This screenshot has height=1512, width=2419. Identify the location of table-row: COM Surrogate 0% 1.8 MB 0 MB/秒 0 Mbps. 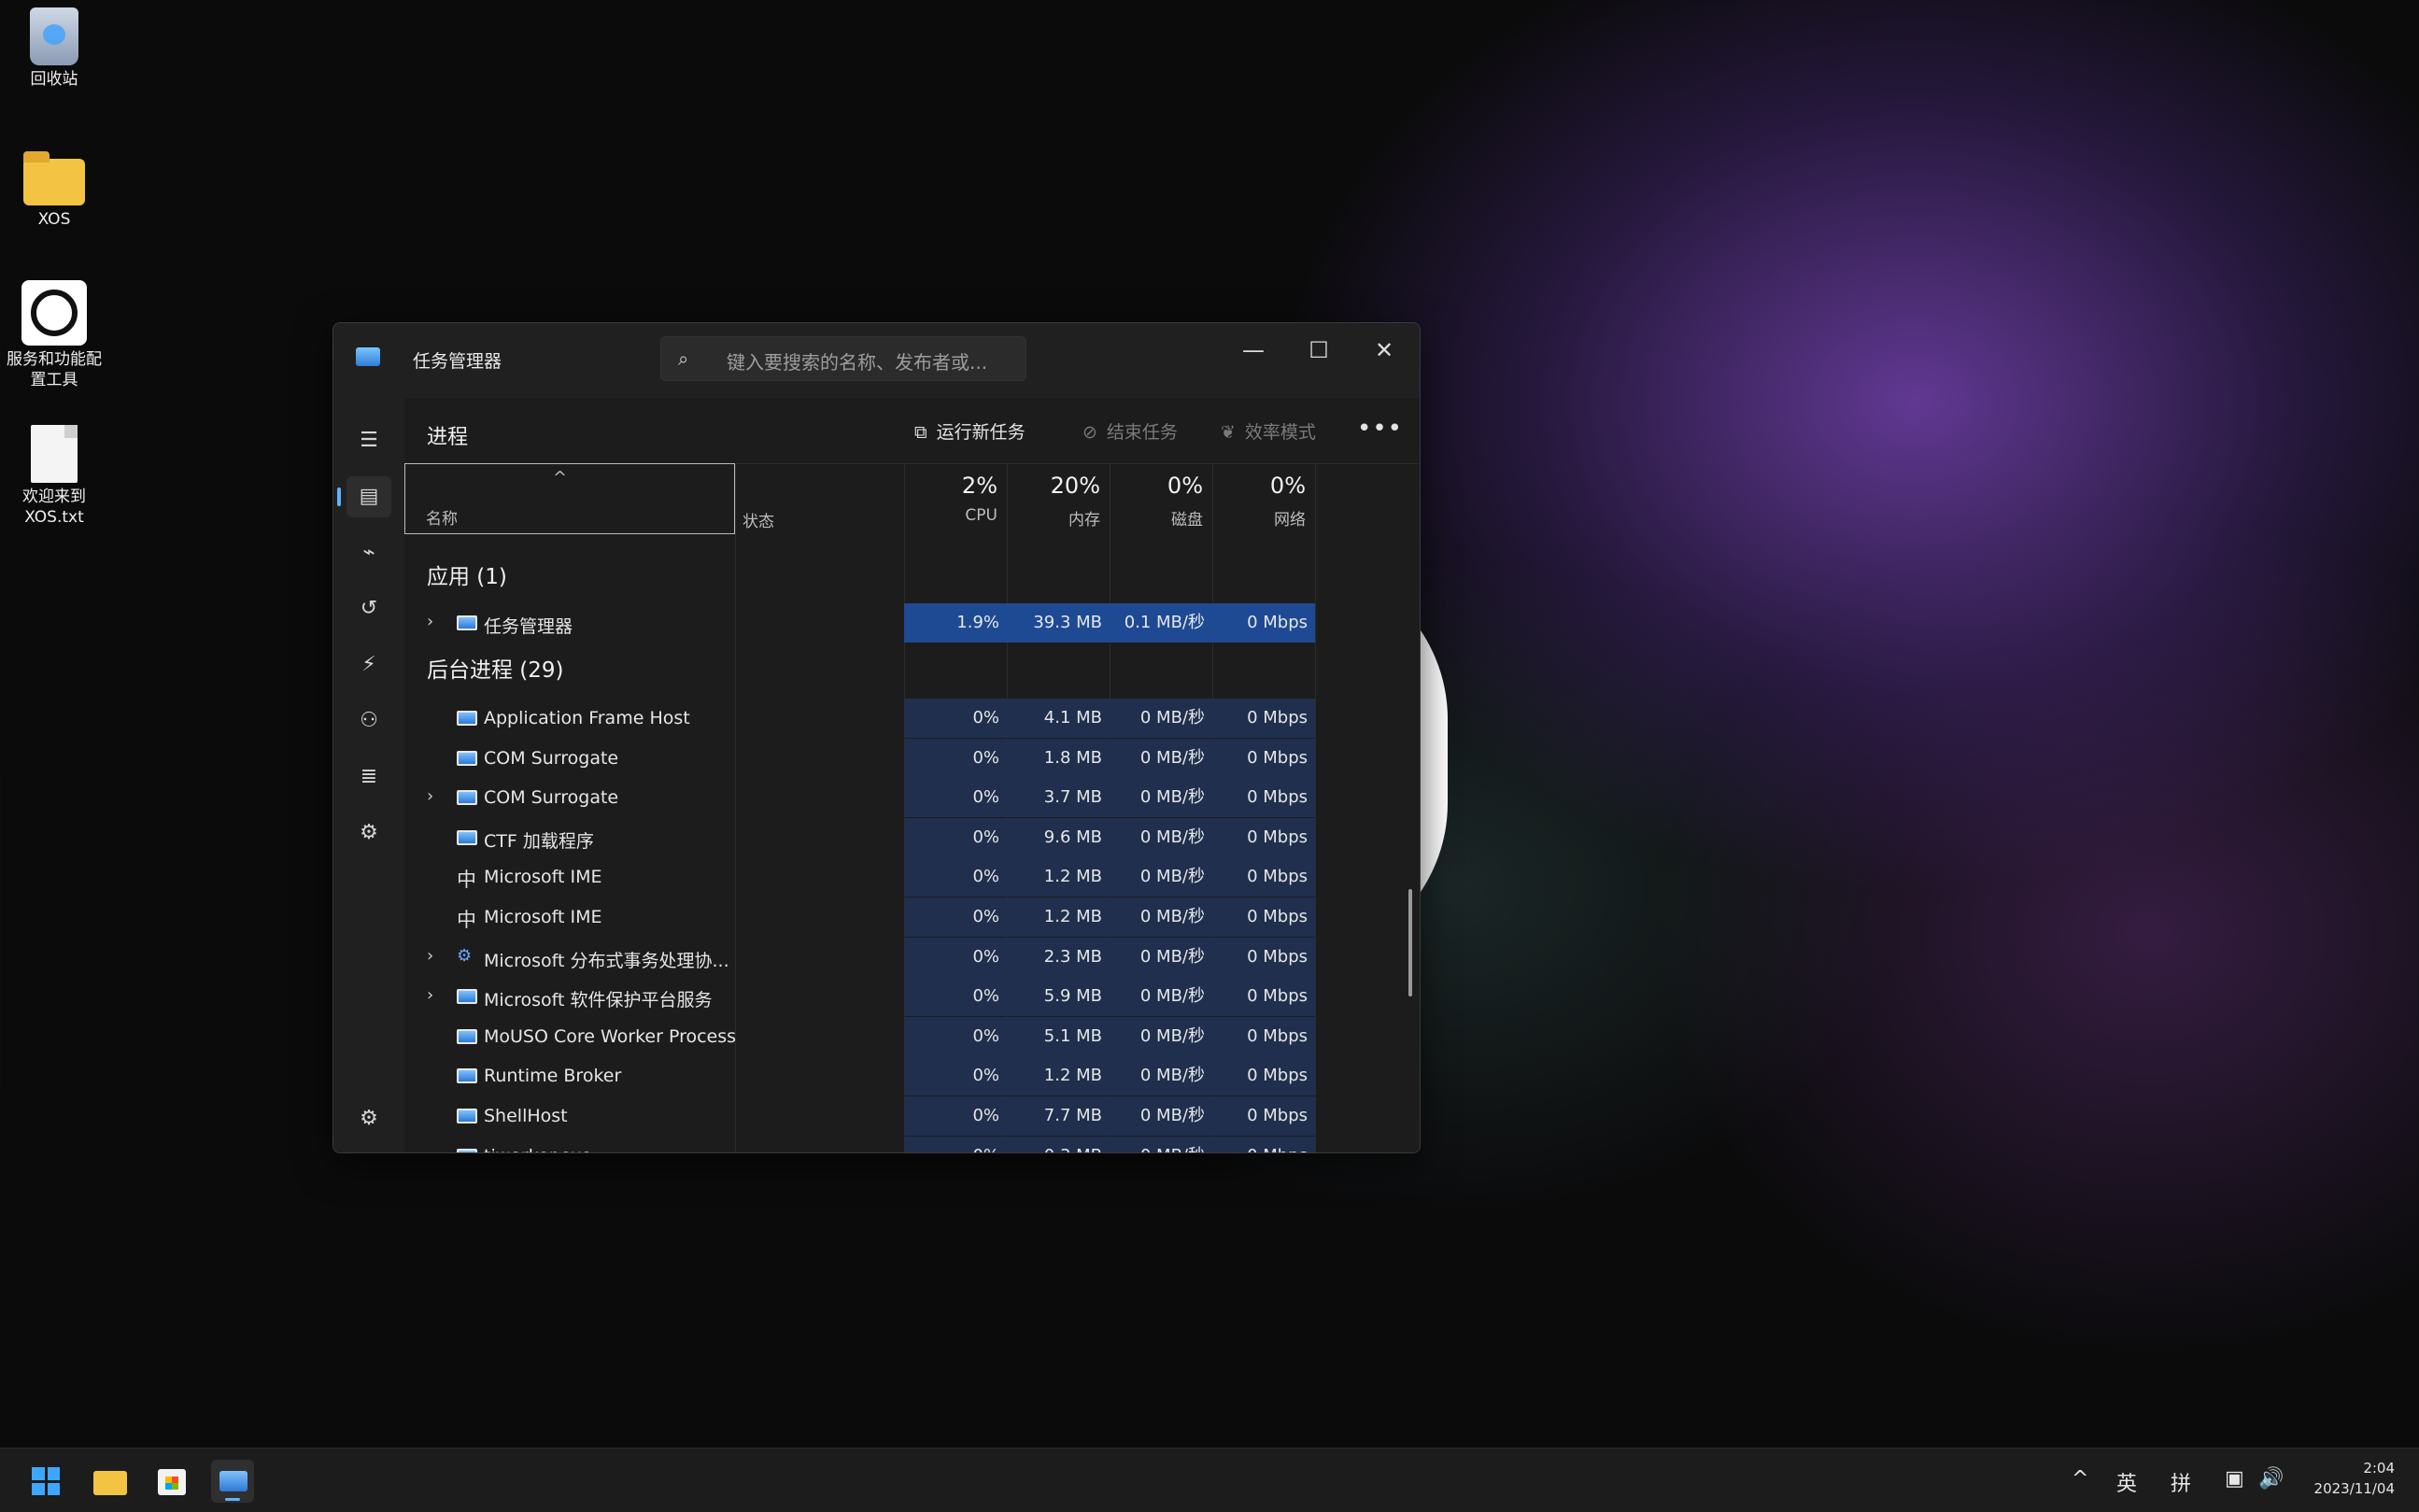
(871, 758).